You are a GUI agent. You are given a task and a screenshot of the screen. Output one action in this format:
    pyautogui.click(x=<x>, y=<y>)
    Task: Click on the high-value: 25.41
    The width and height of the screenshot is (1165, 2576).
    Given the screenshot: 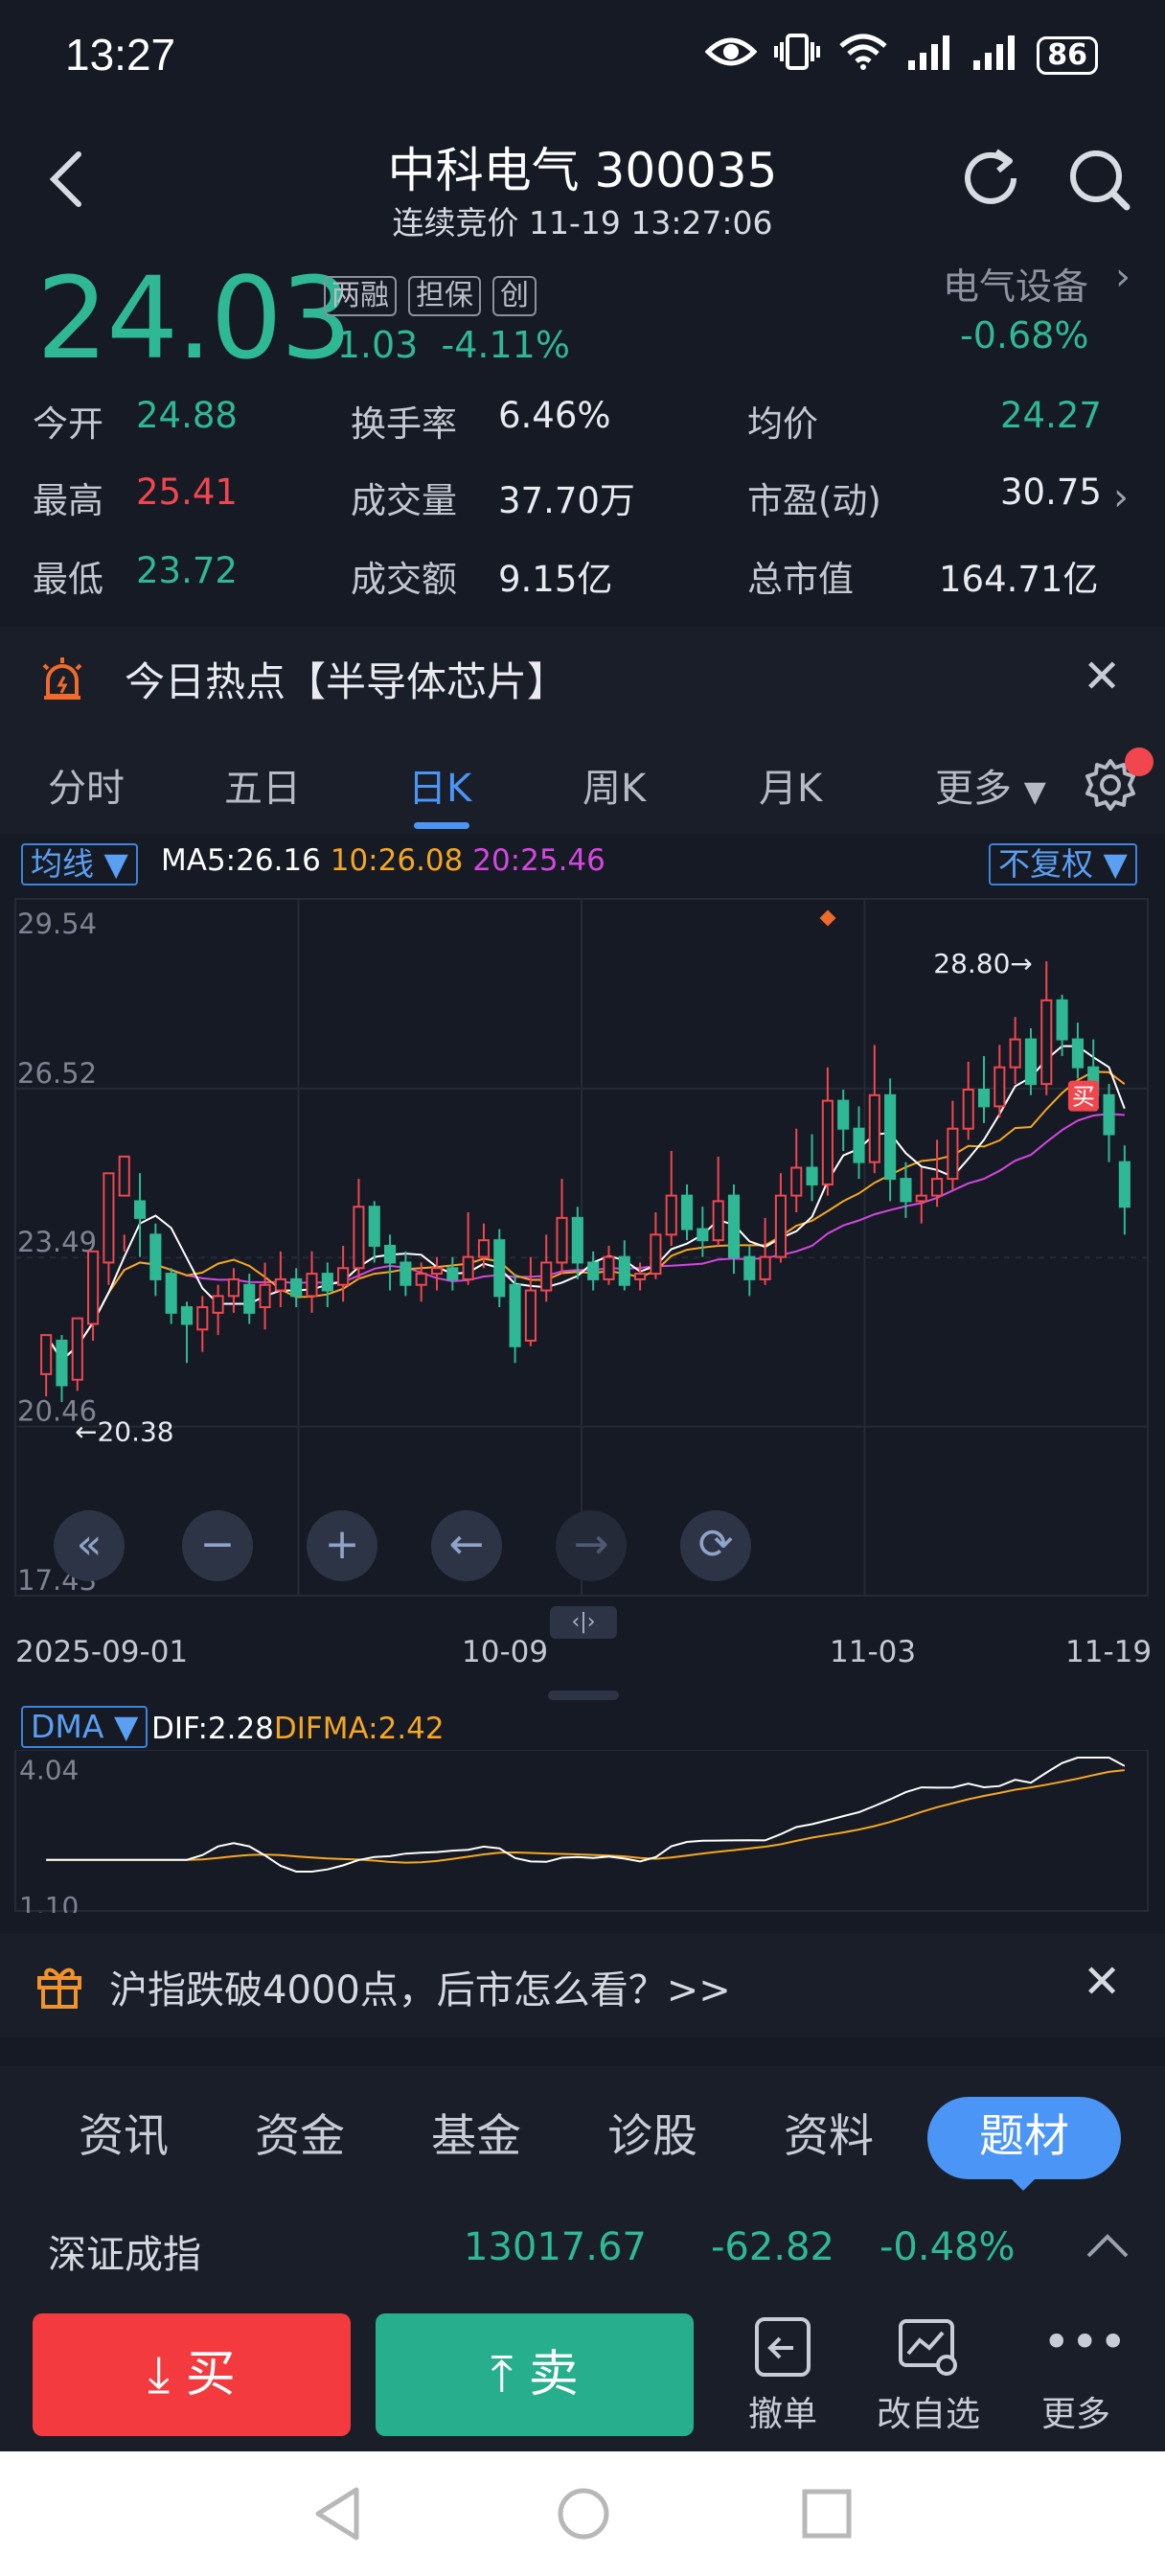 What is the action you would take?
    pyautogui.click(x=187, y=492)
    